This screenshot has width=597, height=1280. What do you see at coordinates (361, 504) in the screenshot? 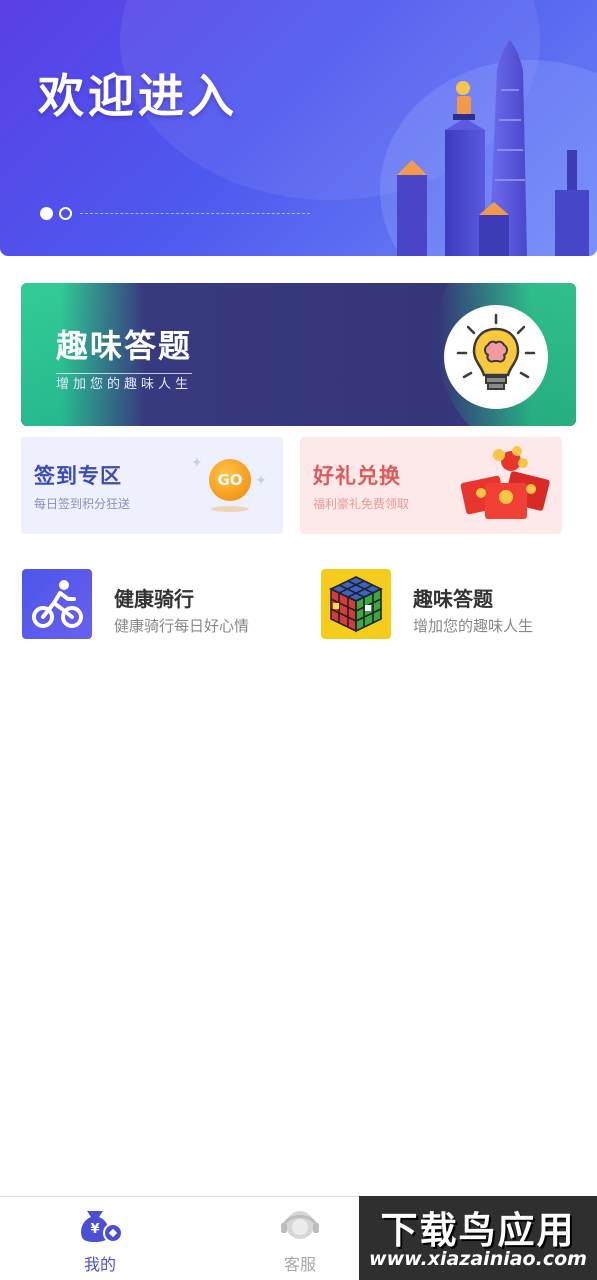
I see `gift-exchange-subtitle: 福利豪礼免费领取` at bounding box center [361, 504].